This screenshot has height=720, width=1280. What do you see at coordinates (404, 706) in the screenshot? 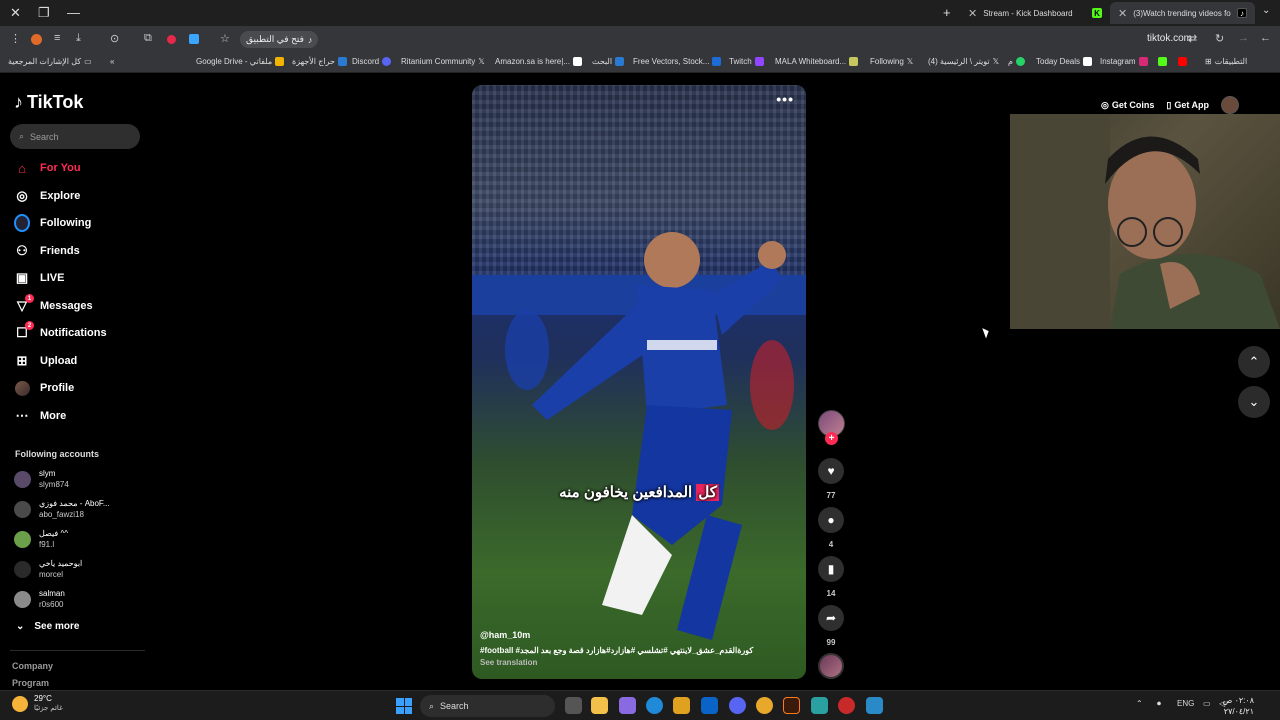
I see `windows-start-icon` at bounding box center [404, 706].